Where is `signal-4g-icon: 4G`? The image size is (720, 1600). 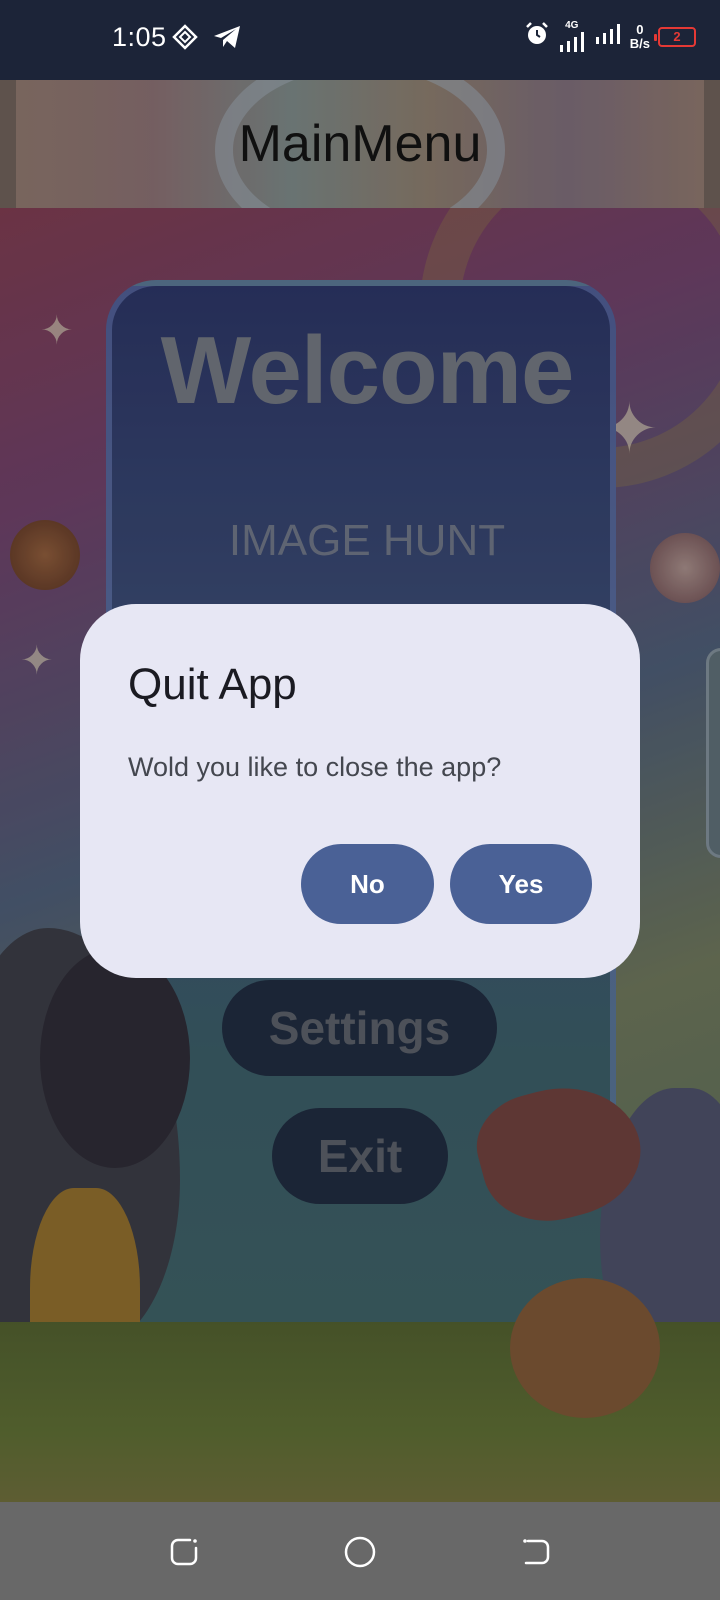 signal-4g-icon: 4G is located at coordinates (572, 36).